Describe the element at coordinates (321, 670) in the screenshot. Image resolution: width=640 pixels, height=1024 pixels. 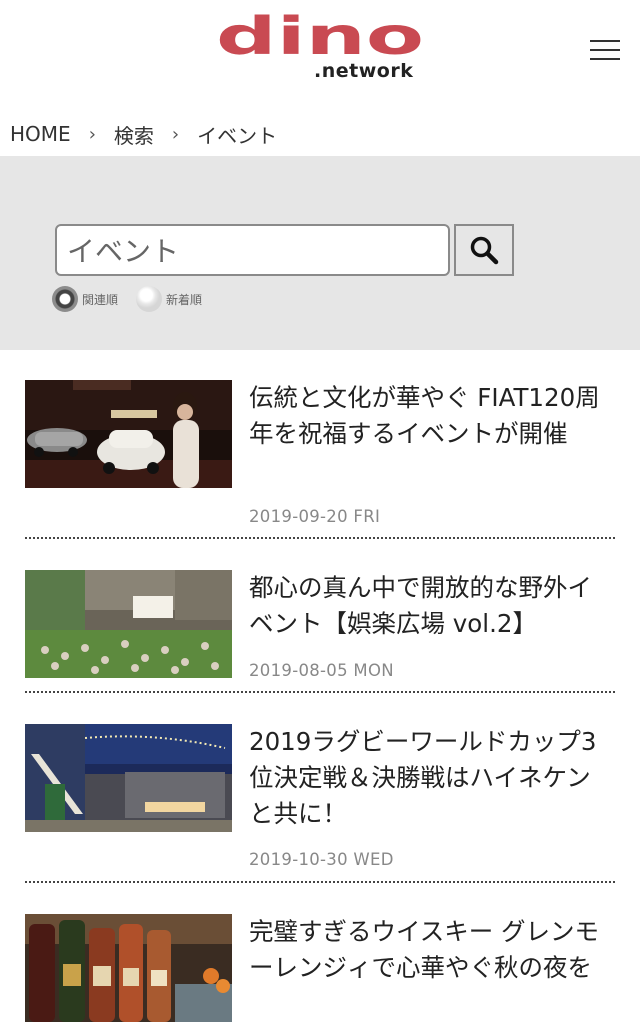
I see `article-date: 2019-08-05 MON` at that location.